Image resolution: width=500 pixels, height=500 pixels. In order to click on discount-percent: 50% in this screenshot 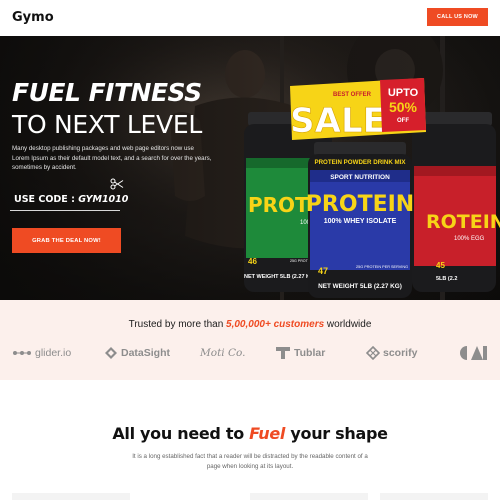, I will do `click(403, 107)`.